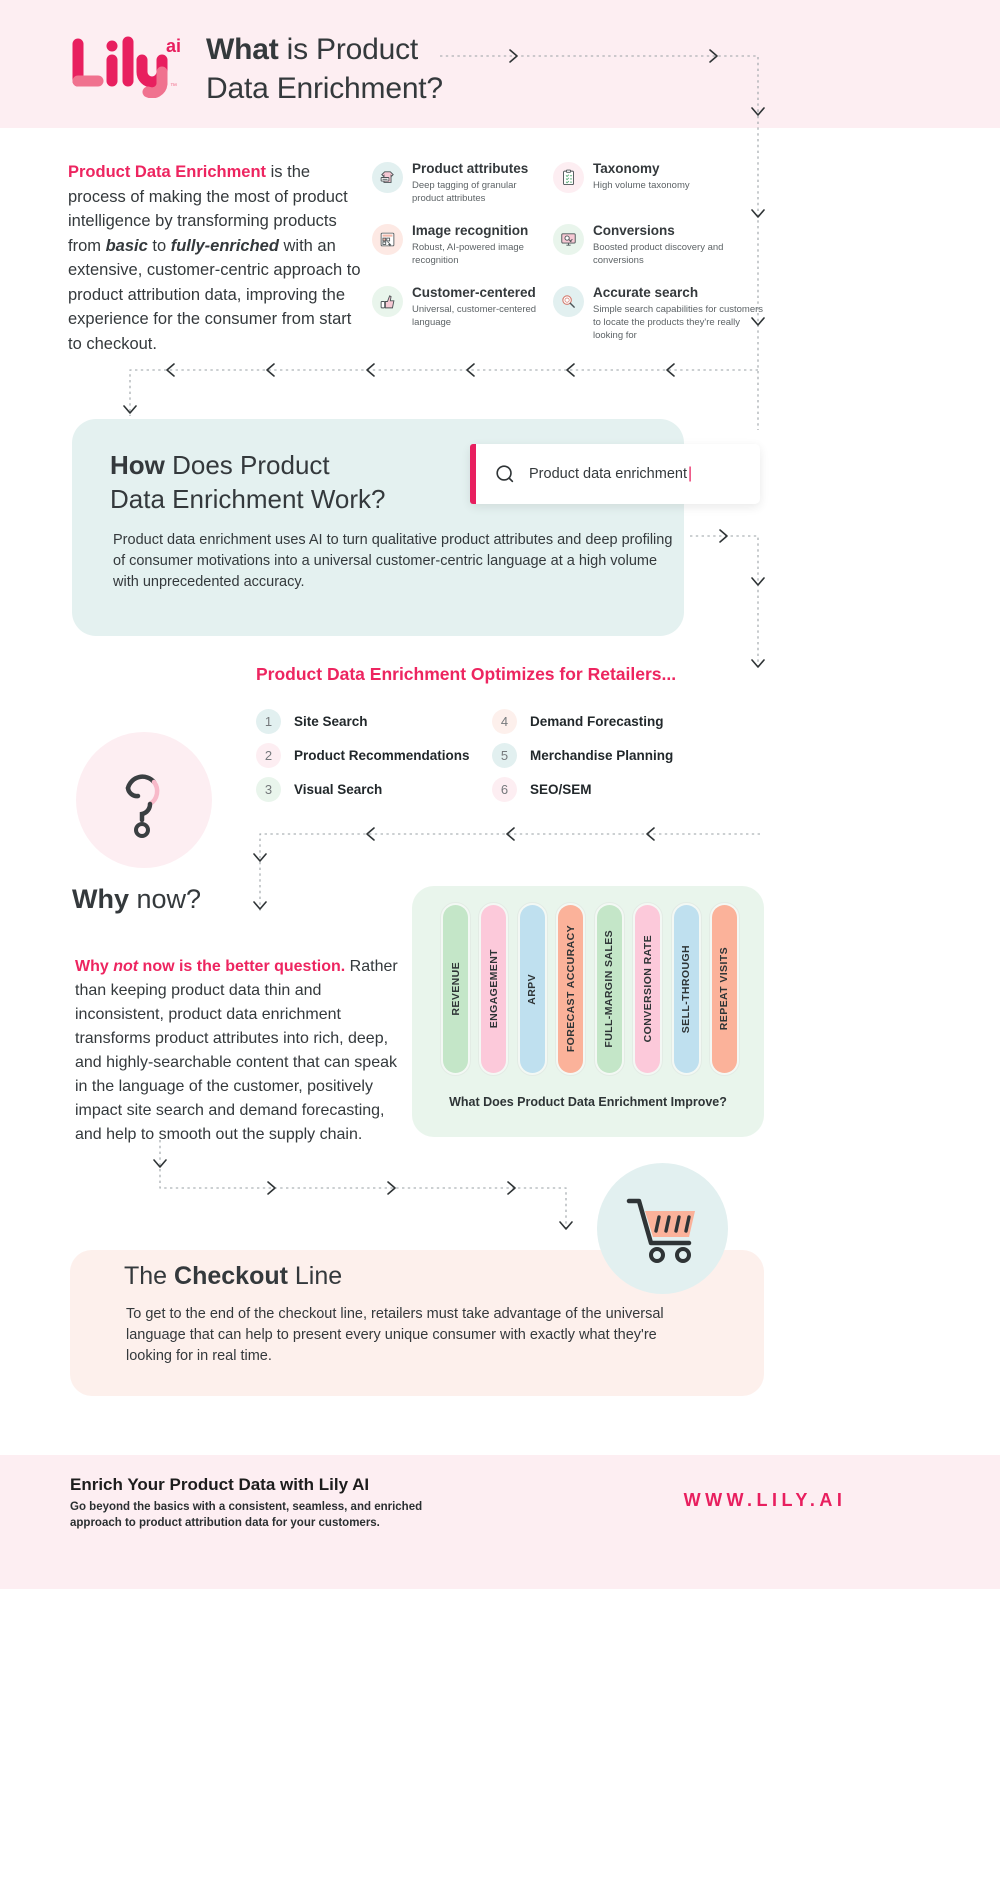 The width and height of the screenshot is (1000, 1889). I want to click on monitor-cursor-icon, so click(568, 239).